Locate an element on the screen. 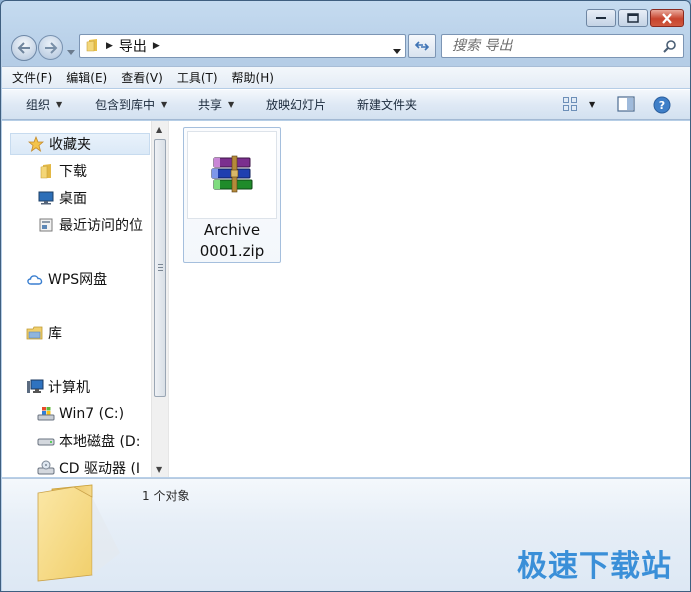 Image resolution: width=691 pixels, height=592 pixels. maximize-button is located at coordinates (633, 18).